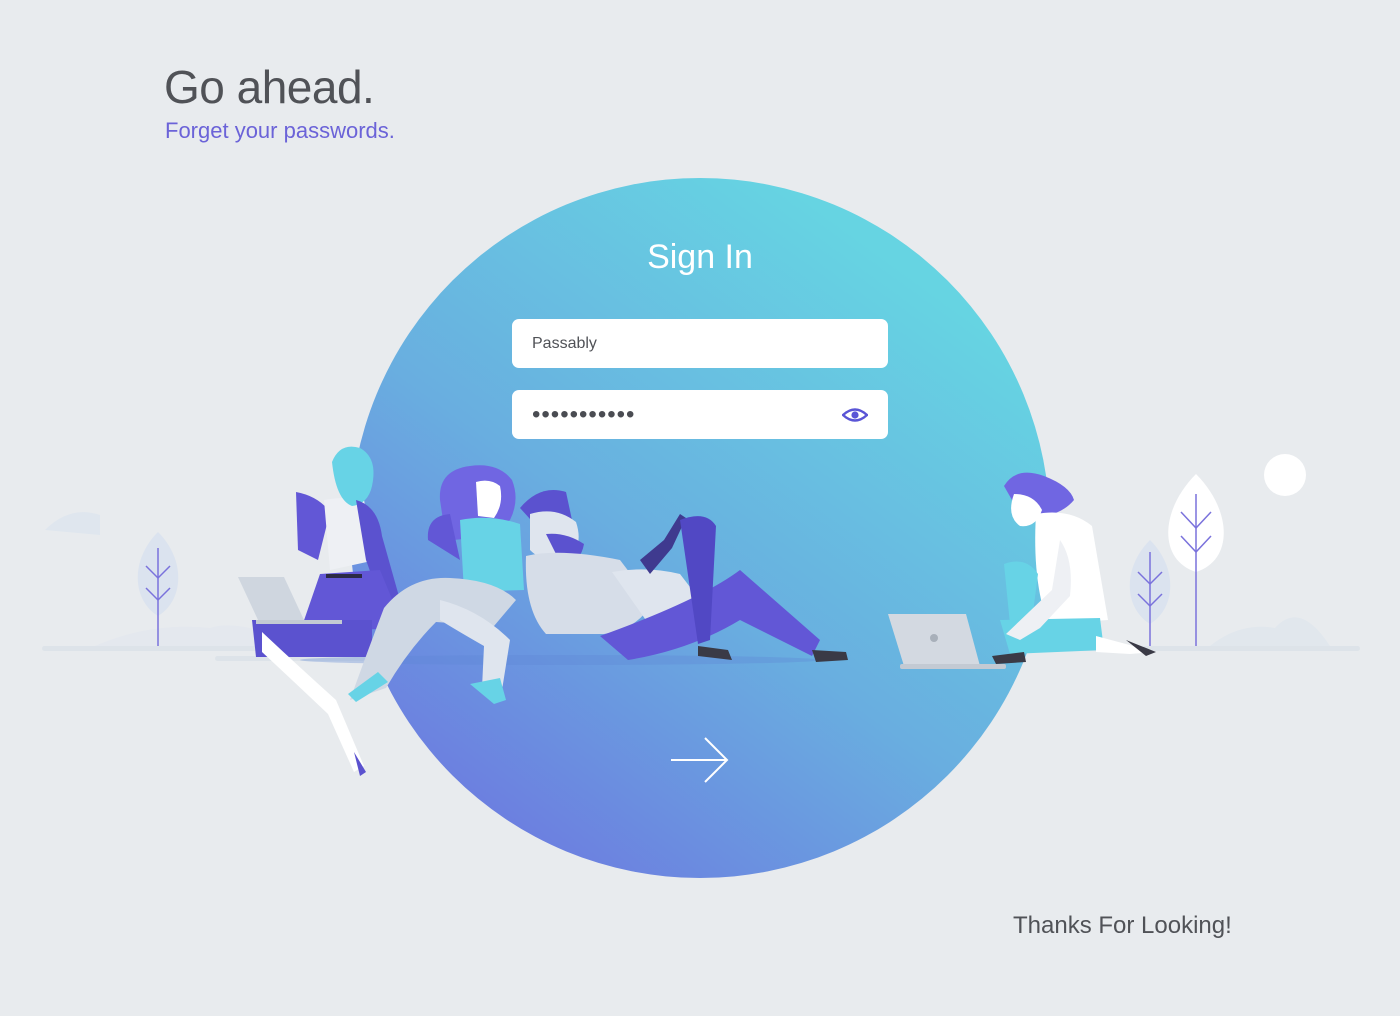 Image resolution: width=1400 pixels, height=1016 pixels. I want to click on submit-button, so click(700, 760).